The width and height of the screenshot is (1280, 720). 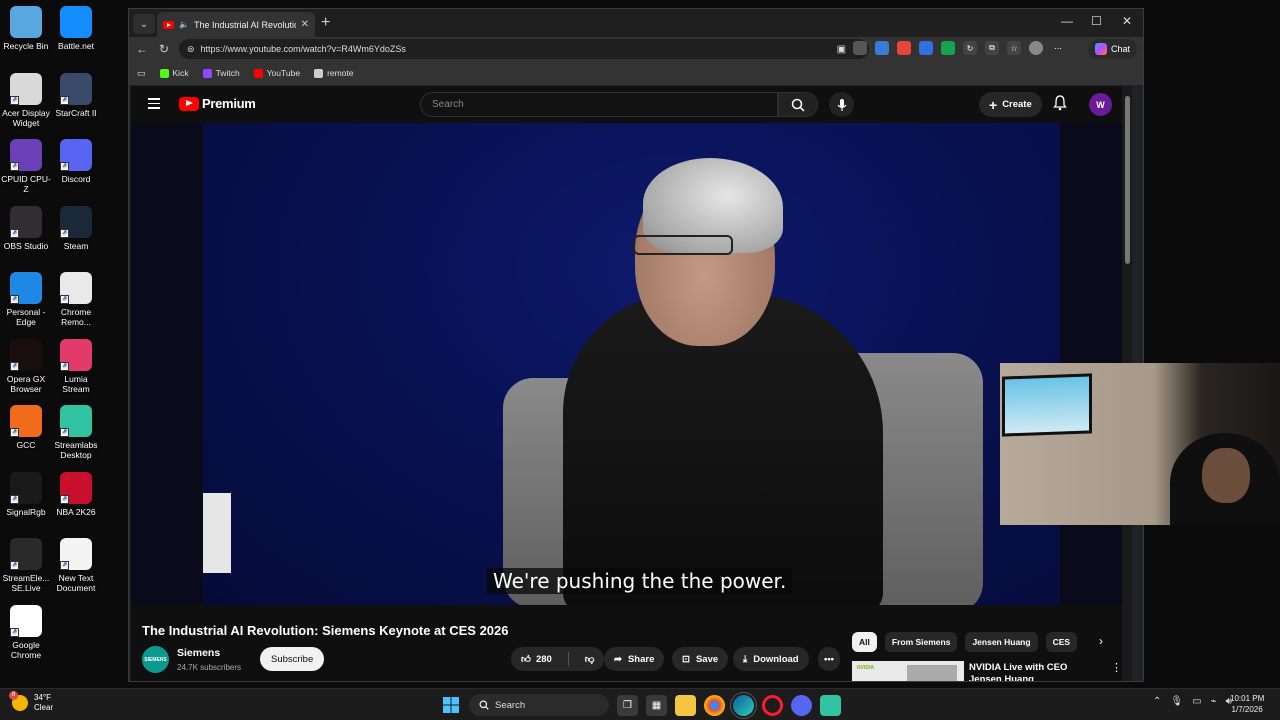 What do you see at coordinates (771, 659) in the screenshot?
I see `download-button: ⤓ Download` at bounding box center [771, 659].